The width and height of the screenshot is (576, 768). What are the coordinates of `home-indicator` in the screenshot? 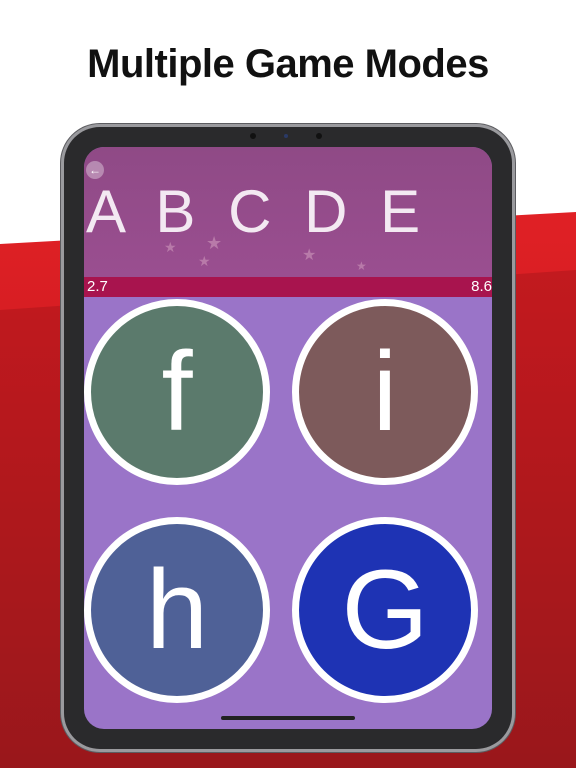 It's located at (288, 718).